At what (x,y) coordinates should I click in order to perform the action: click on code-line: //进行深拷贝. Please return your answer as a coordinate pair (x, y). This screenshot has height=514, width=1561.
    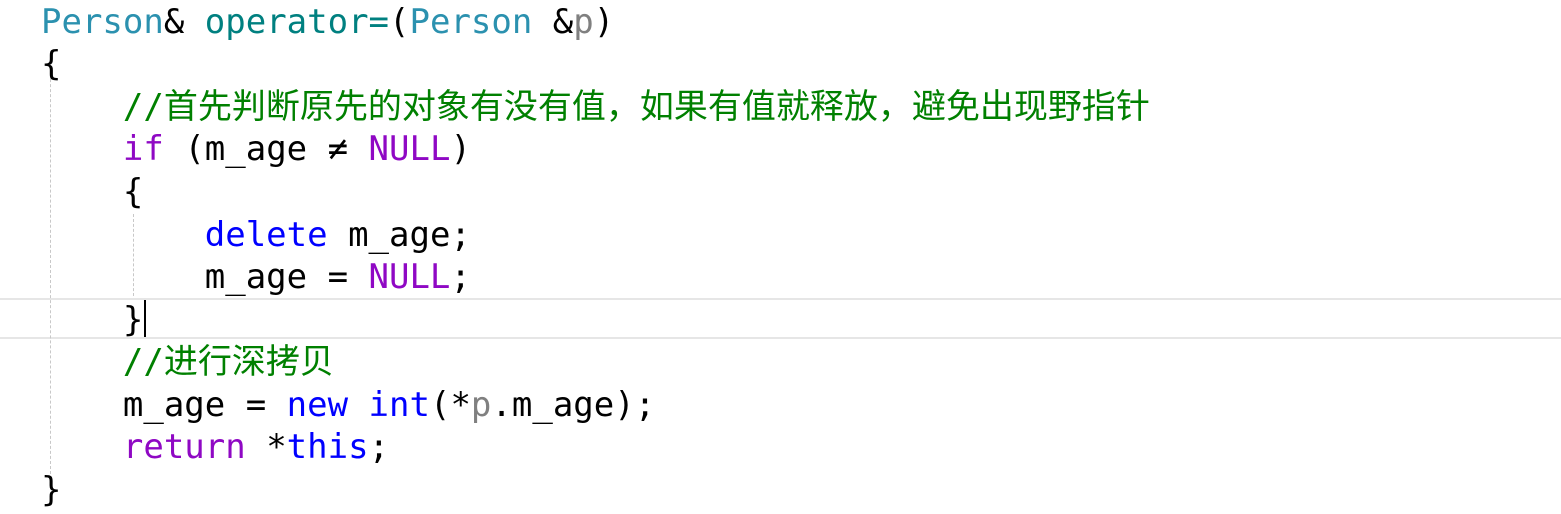
    Looking at the image, I should click on (187, 362).